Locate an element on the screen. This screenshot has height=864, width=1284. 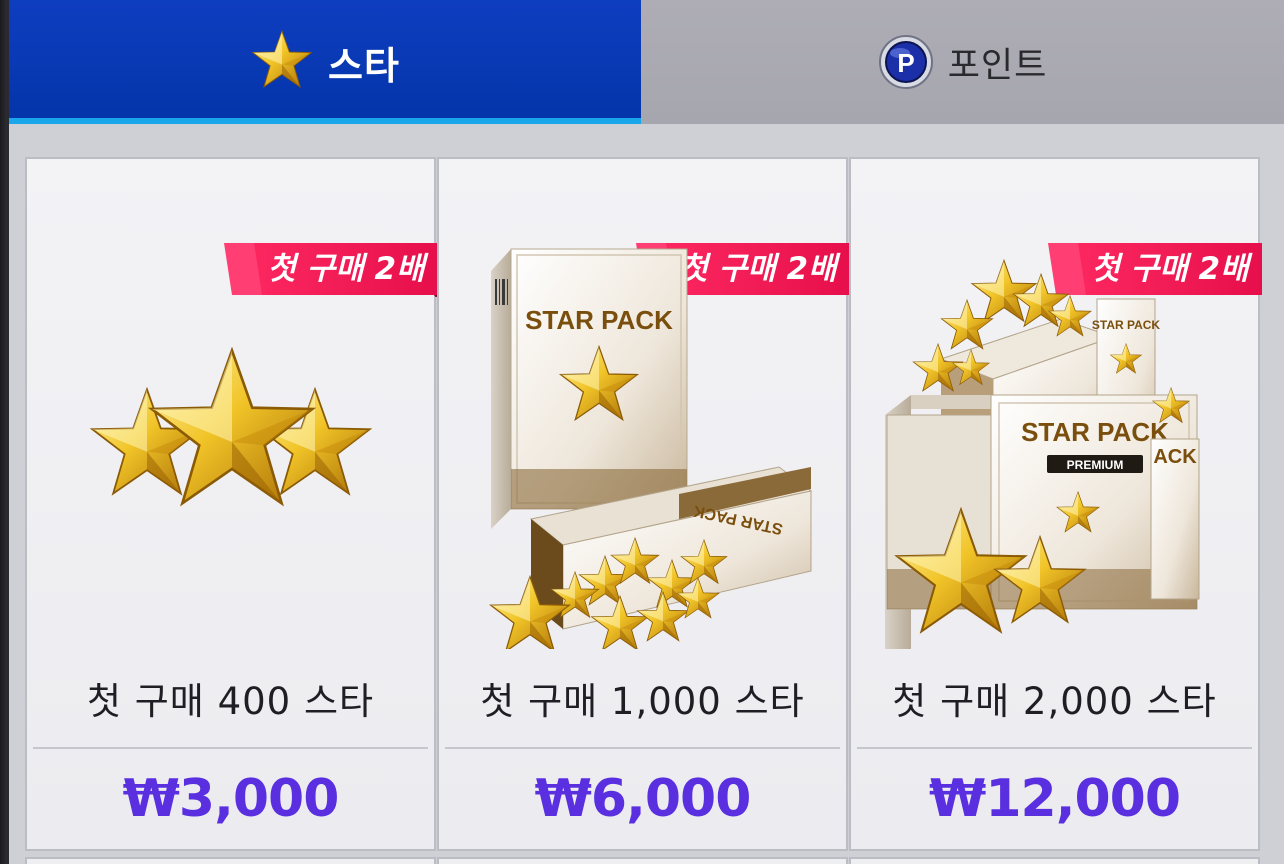
product-price: ₩6,000 is located at coordinates (643, 799).